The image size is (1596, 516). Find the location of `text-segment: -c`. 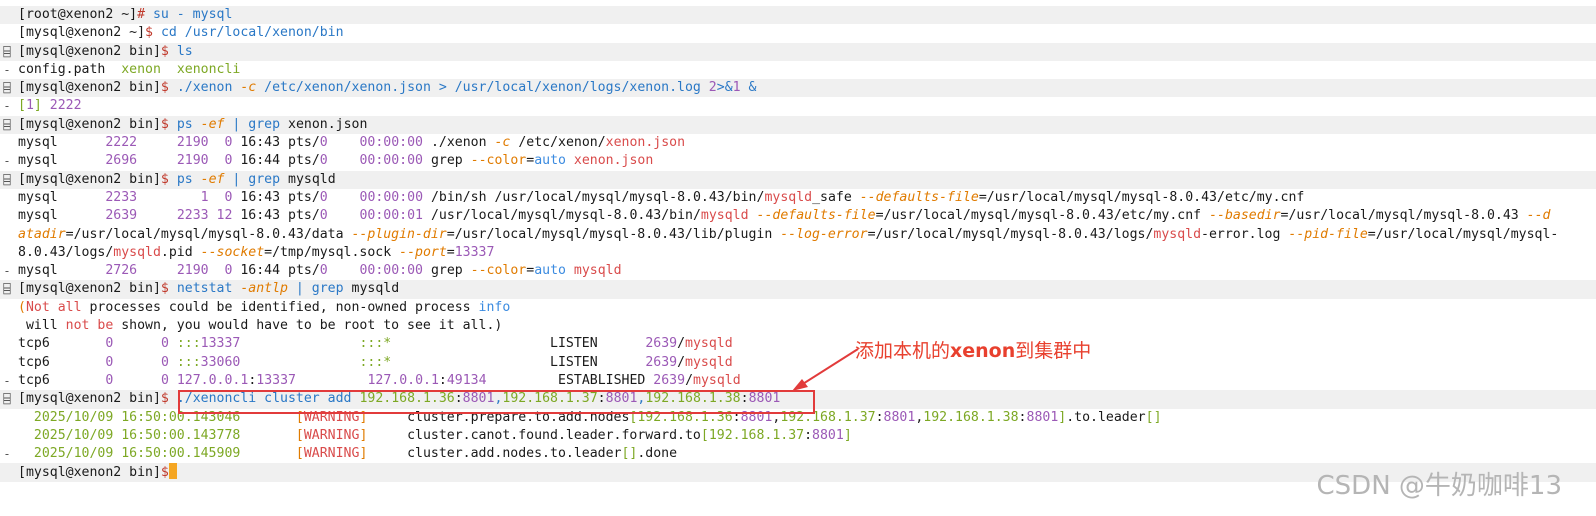

text-segment: -c is located at coordinates (502, 143).